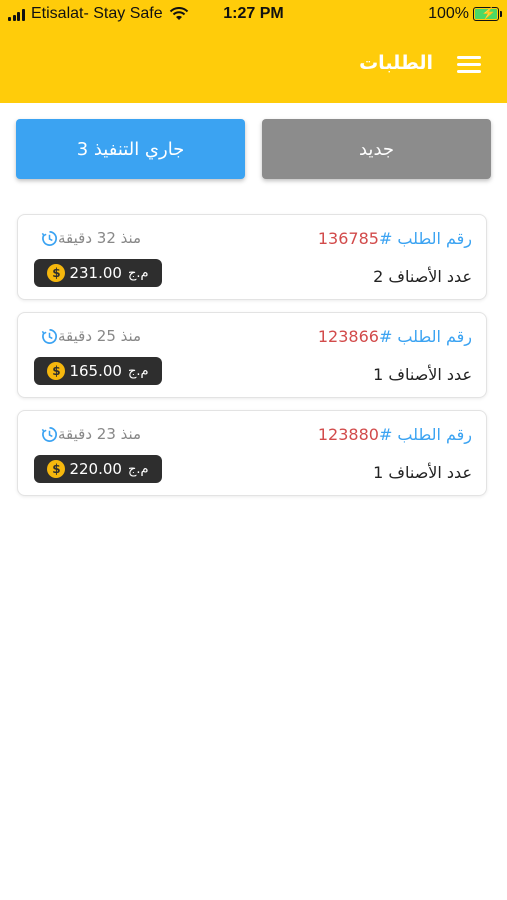 The image size is (507, 900). Describe the element at coordinates (448, 13) in the screenshot. I see `battery-percent: 100%` at that location.